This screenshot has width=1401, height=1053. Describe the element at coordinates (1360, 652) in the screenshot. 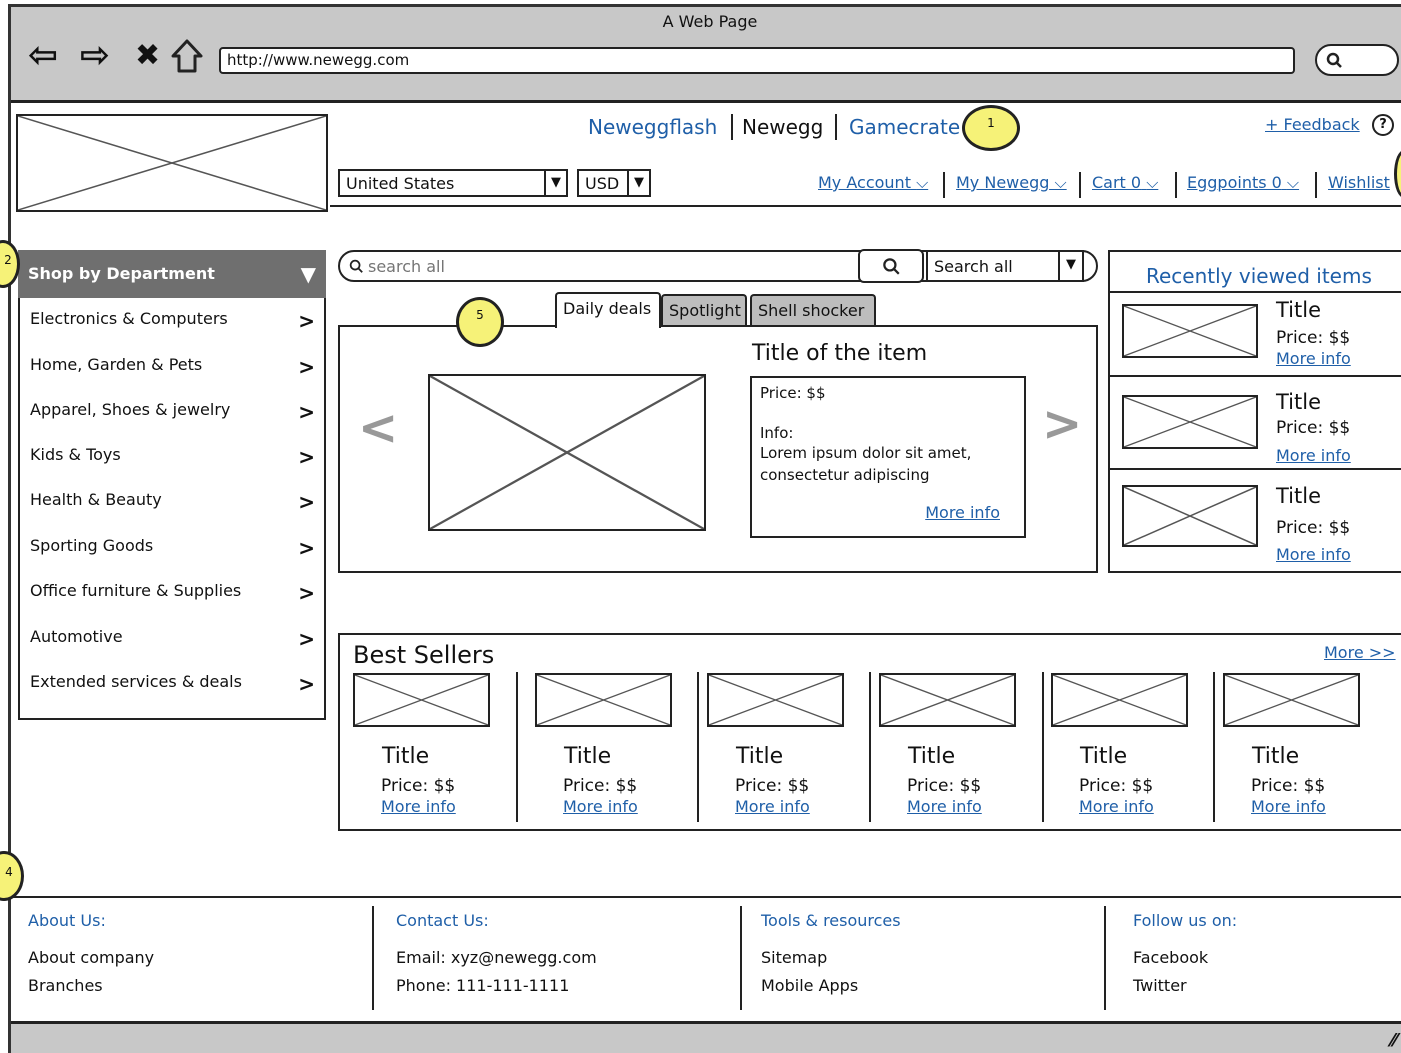

I see `best-sellers-more-link: More >>` at that location.